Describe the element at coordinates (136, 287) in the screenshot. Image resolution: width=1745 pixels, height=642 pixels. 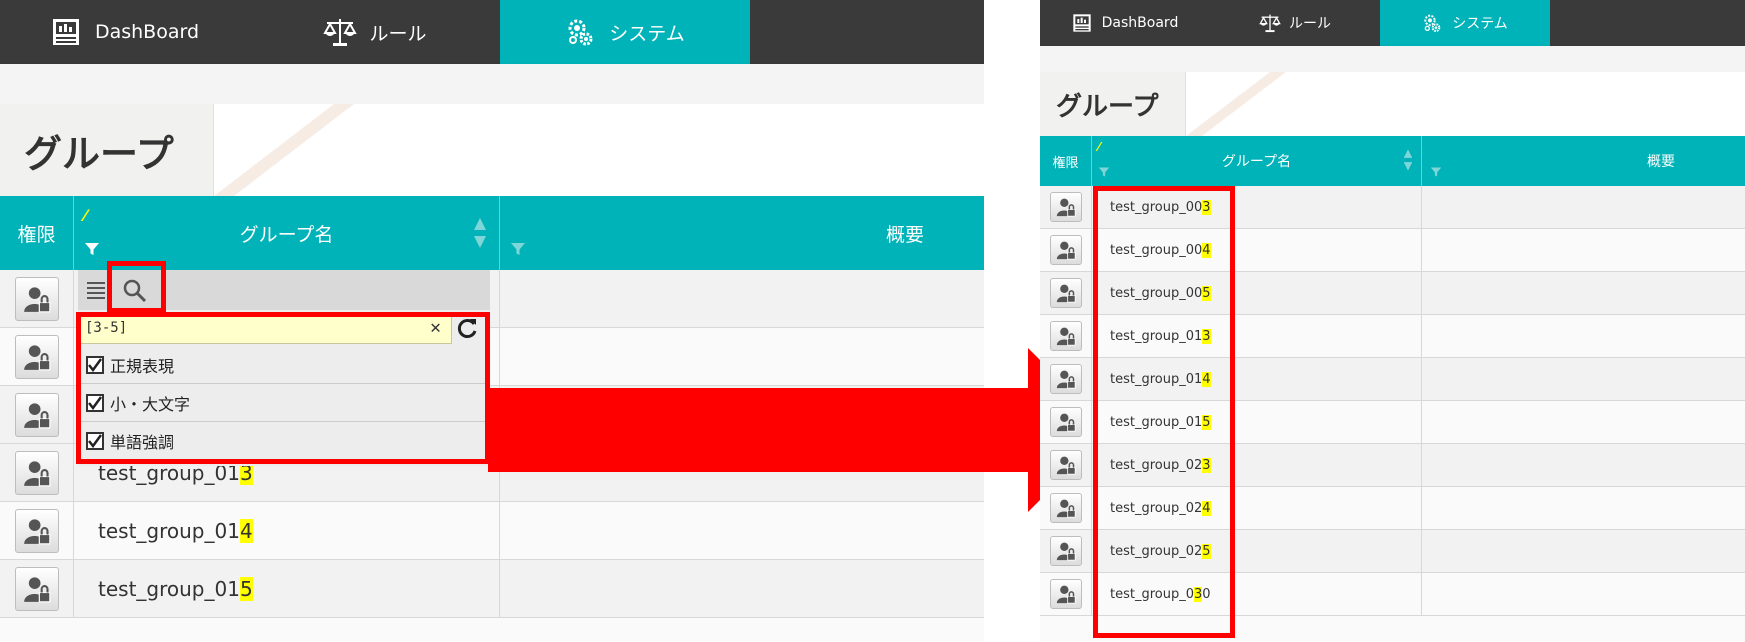
I see `annotation-box-search` at that location.